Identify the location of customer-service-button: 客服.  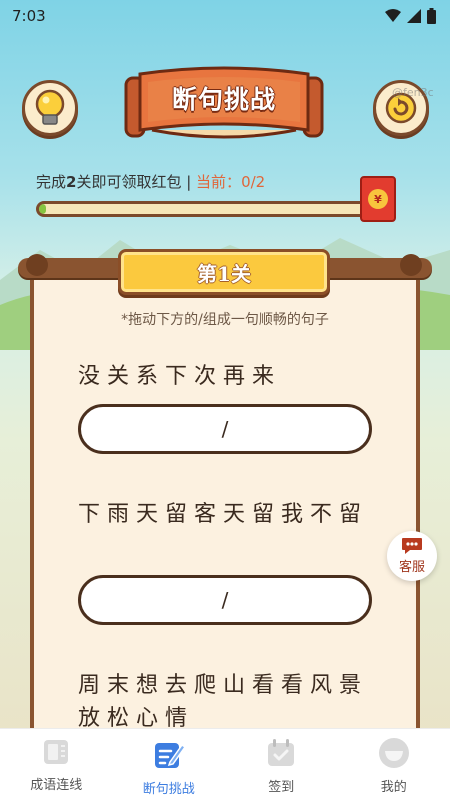
(412, 556).